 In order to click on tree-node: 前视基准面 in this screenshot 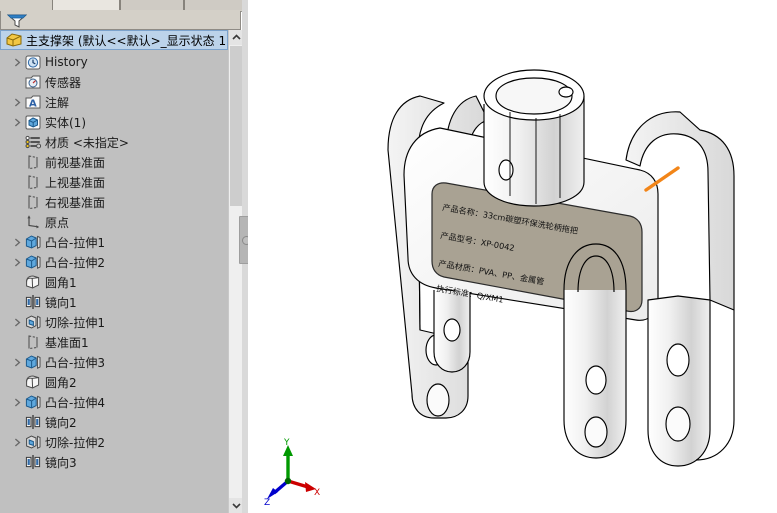, I will do `click(57, 162)`.